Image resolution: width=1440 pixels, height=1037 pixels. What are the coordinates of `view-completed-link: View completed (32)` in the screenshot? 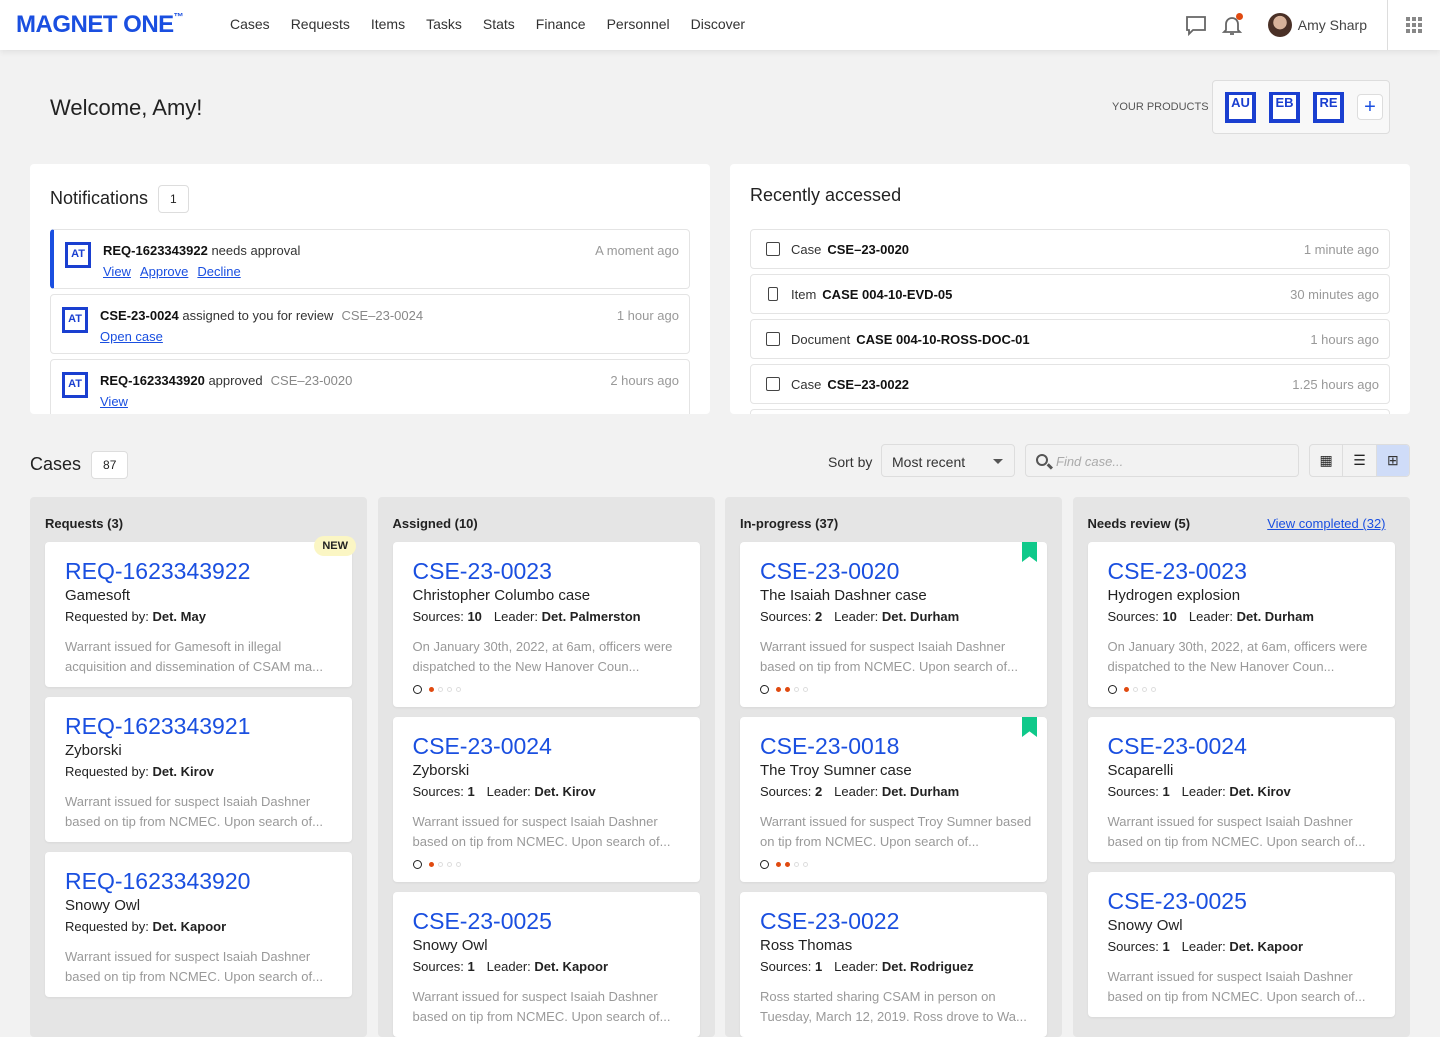 It's located at (1326, 523).